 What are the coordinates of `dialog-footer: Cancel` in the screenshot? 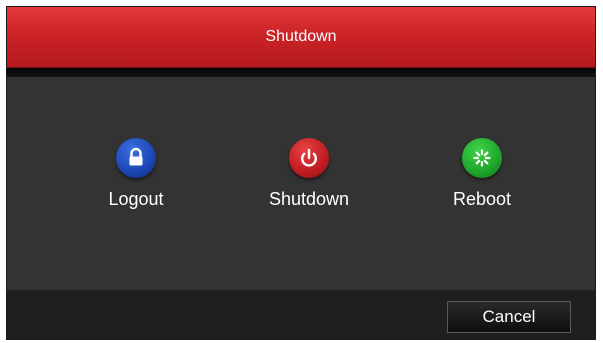 It's located at (301, 314).